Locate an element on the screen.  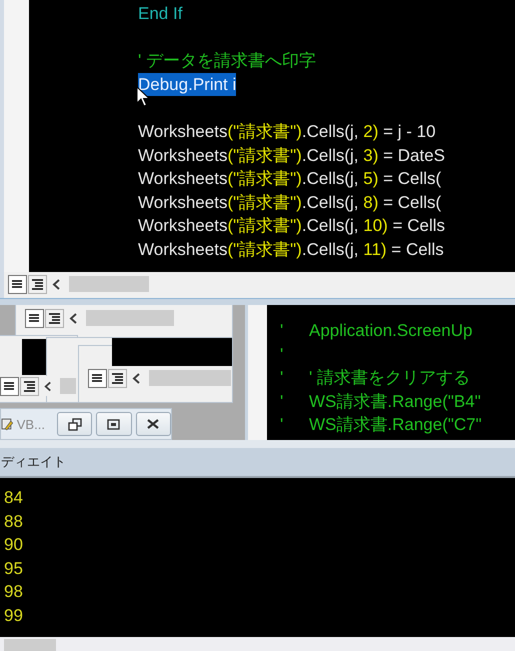
close-icon is located at coordinates (153, 424).